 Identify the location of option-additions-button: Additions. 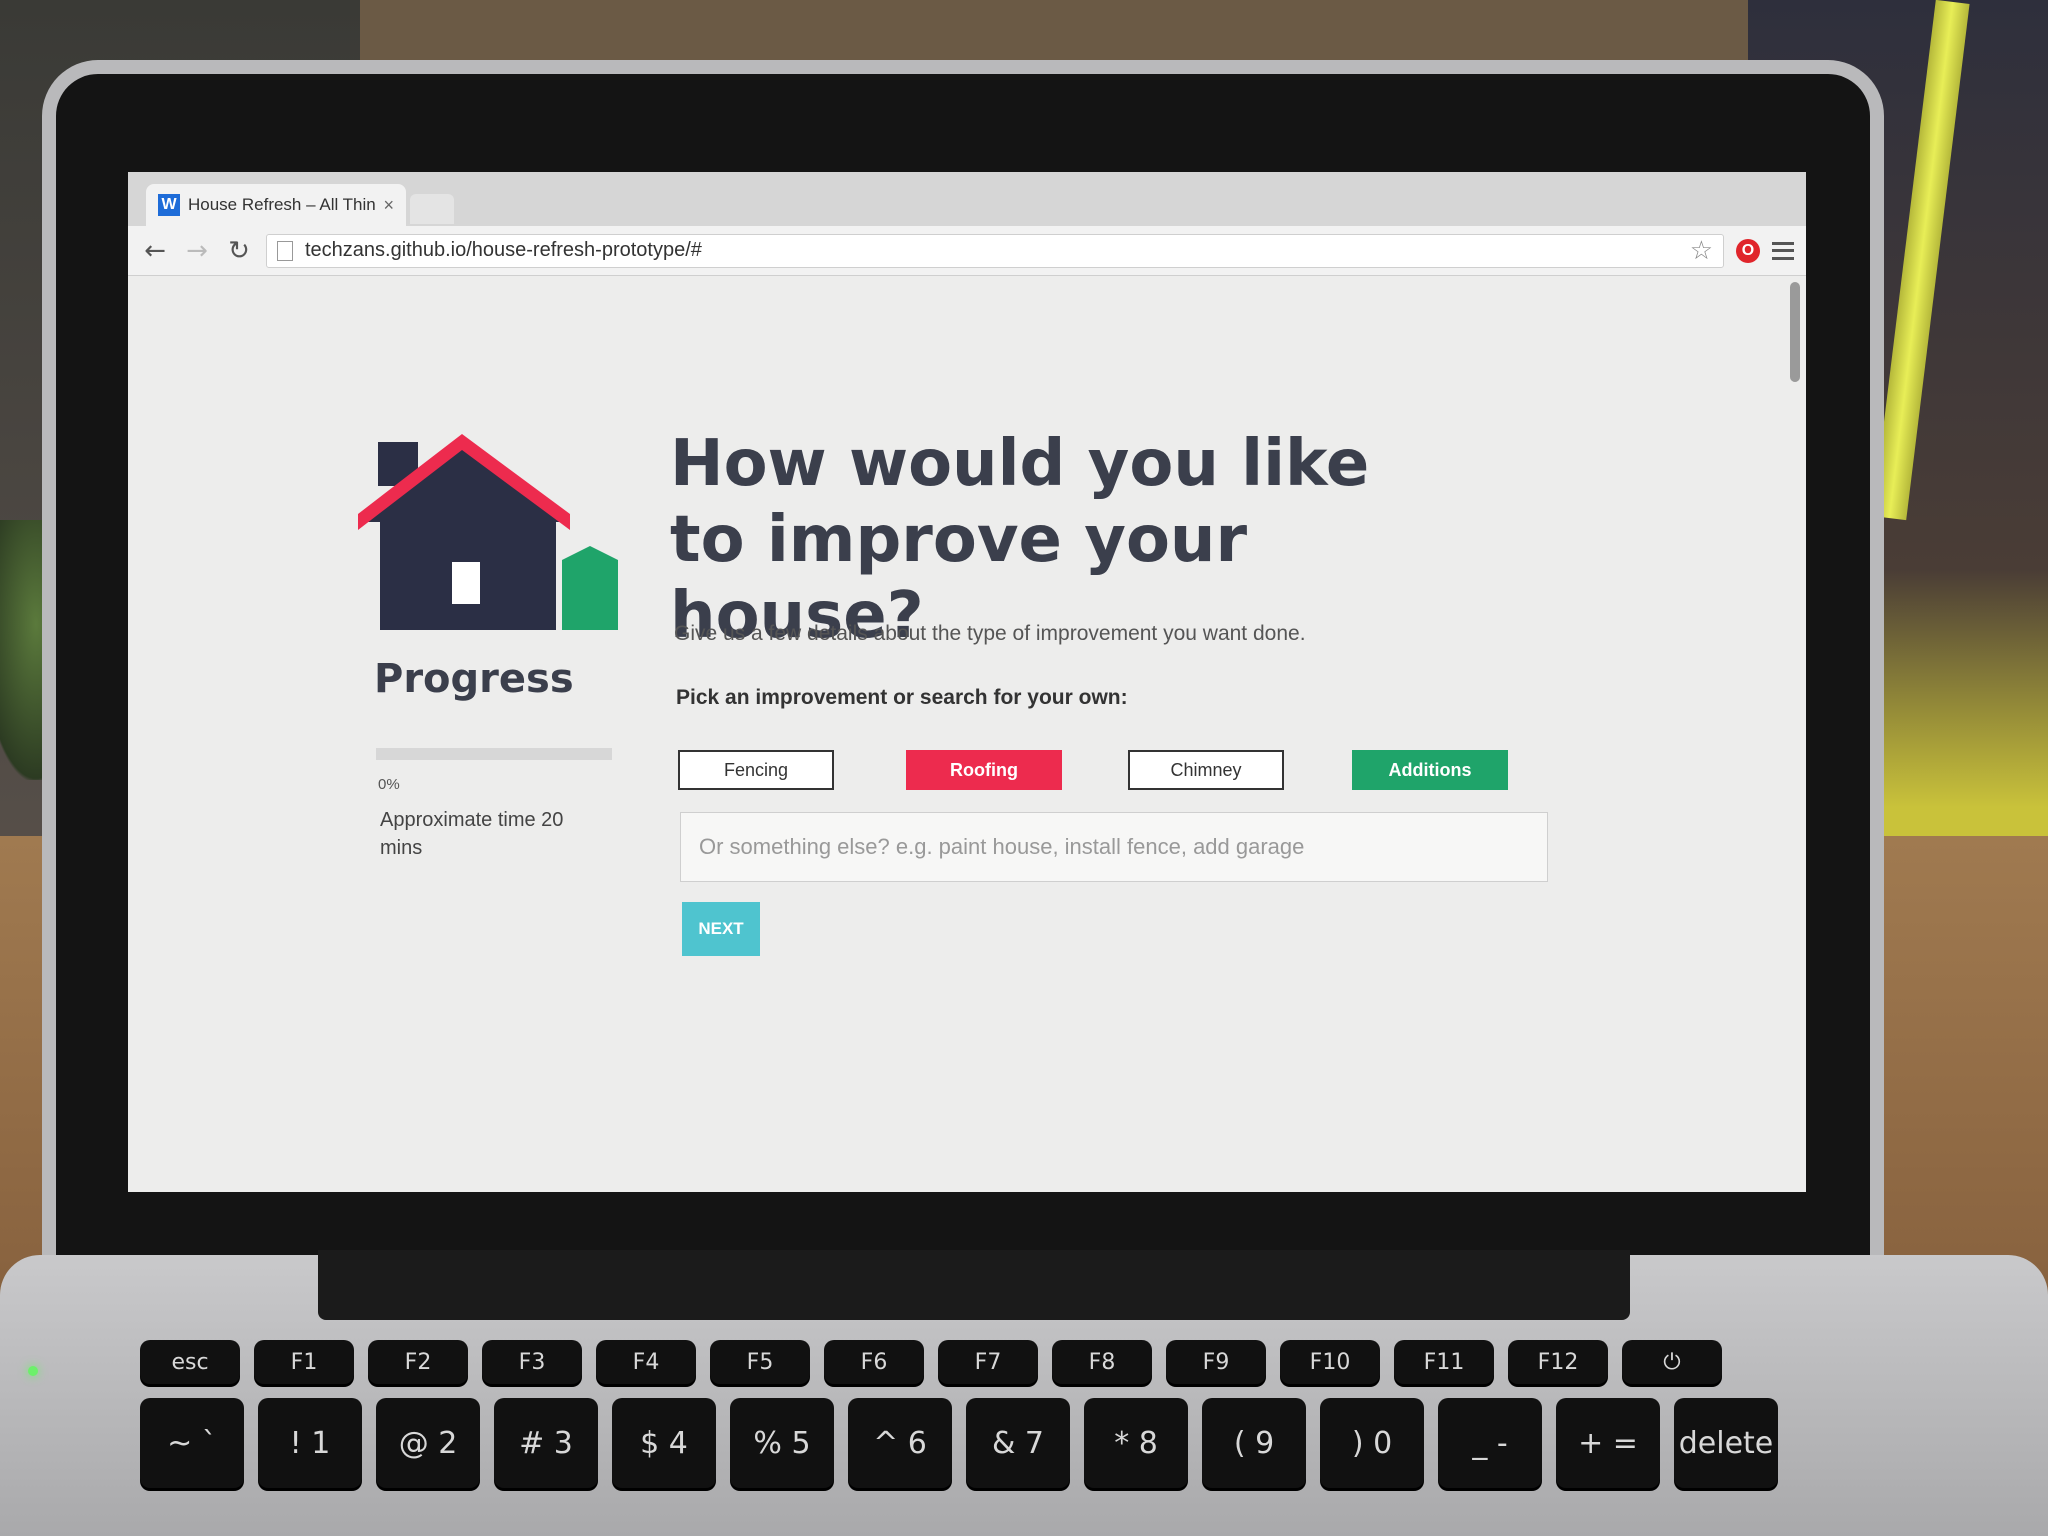
(1430, 770).